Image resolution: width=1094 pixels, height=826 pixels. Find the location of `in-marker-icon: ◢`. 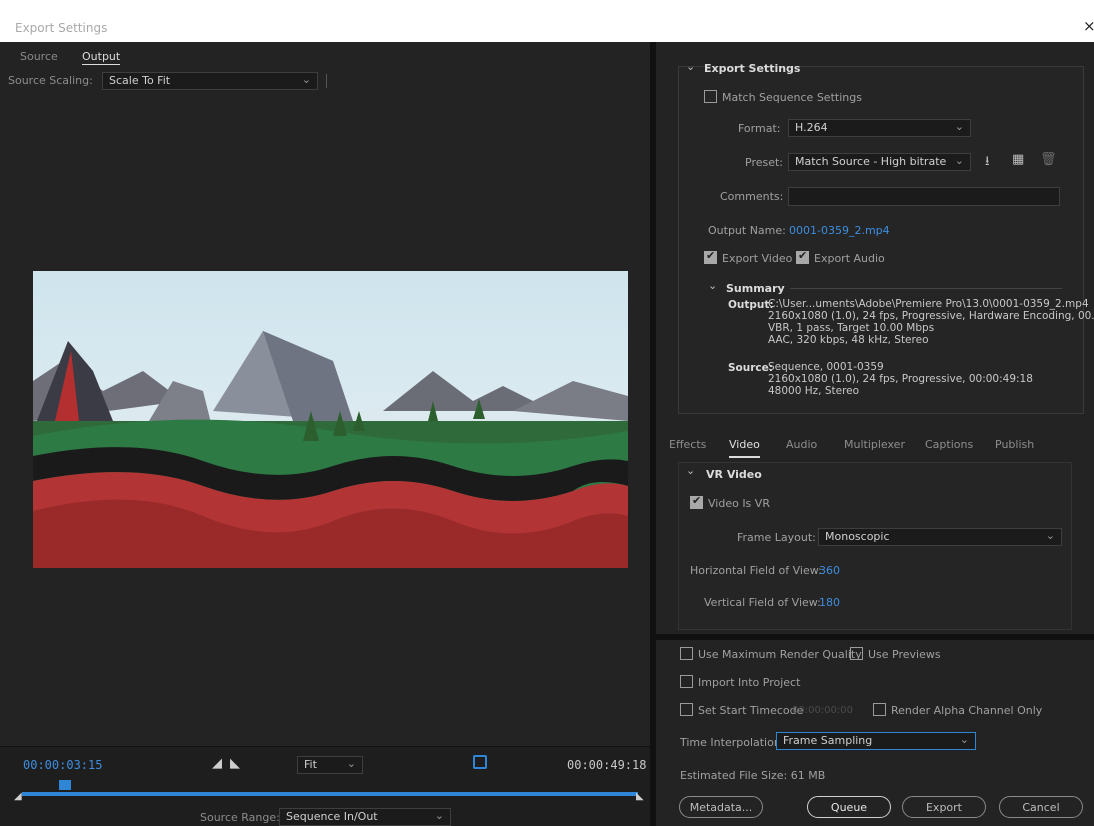

in-marker-icon: ◢ is located at coordinates (18, 796).